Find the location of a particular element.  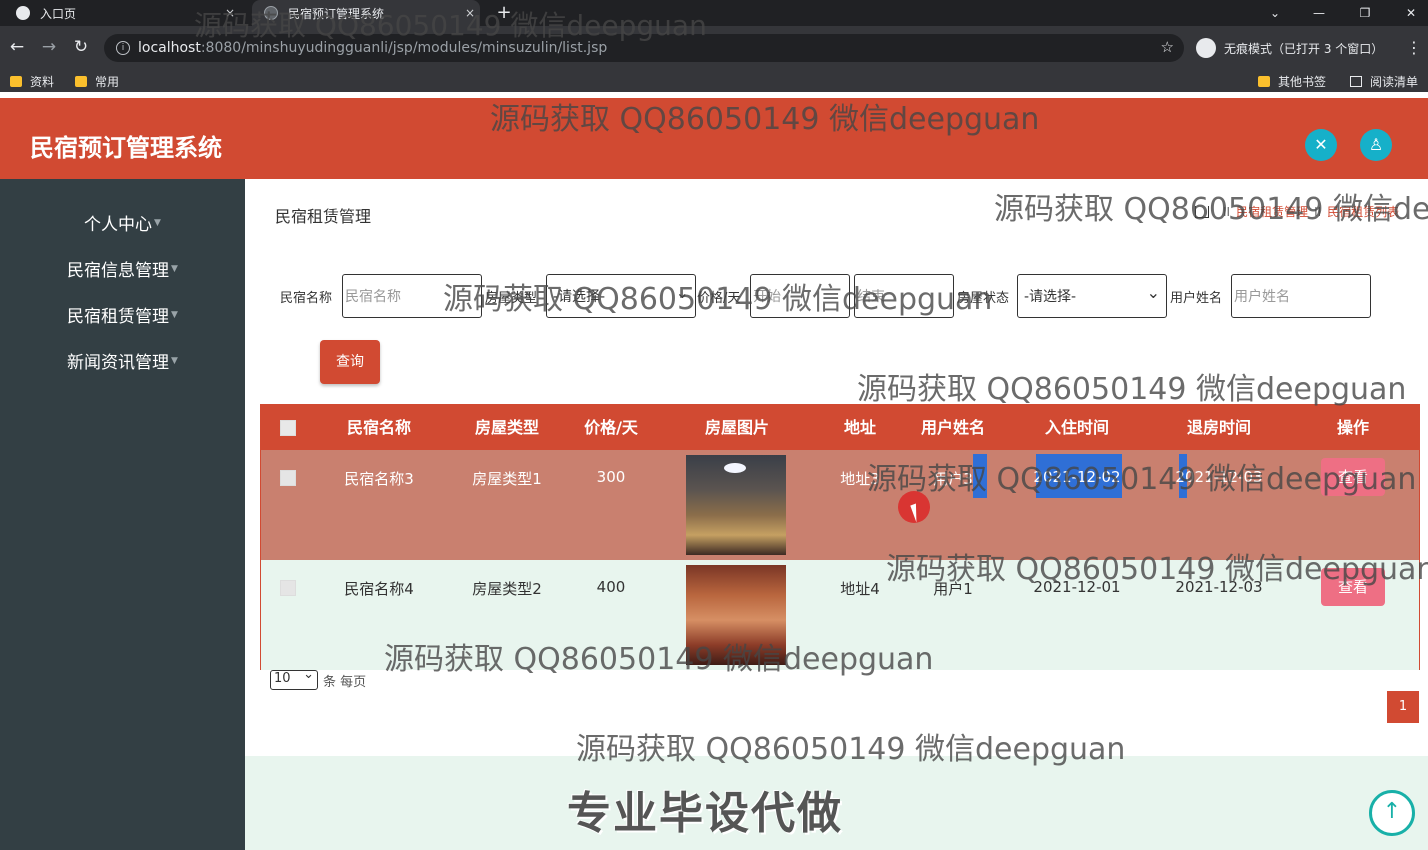

window-controls: ⌄ is located at coordinates (1275, 13).